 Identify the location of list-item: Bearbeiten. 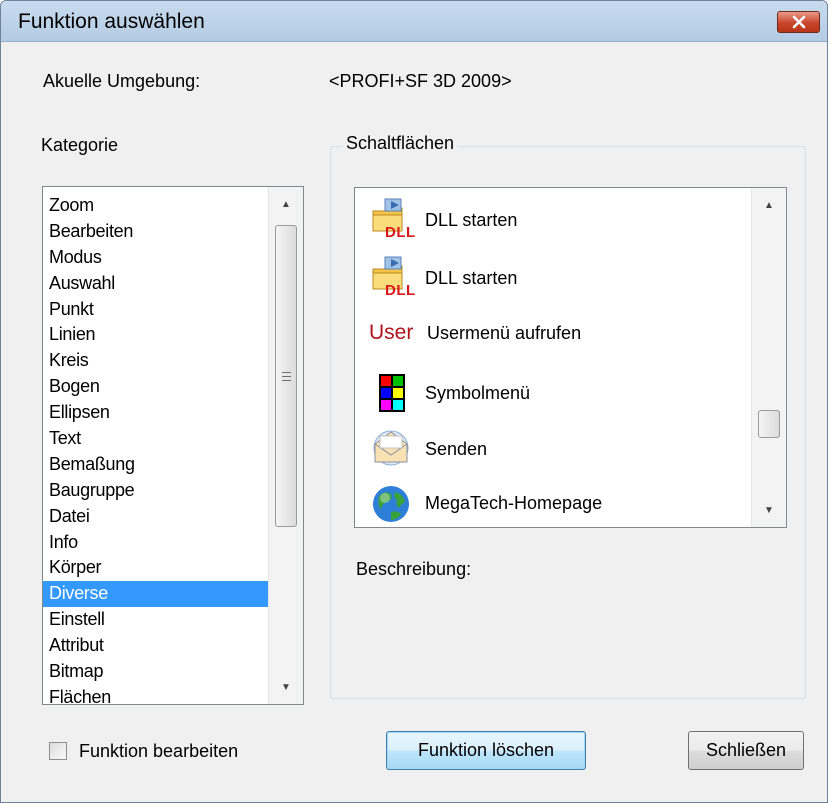
(156, 232).